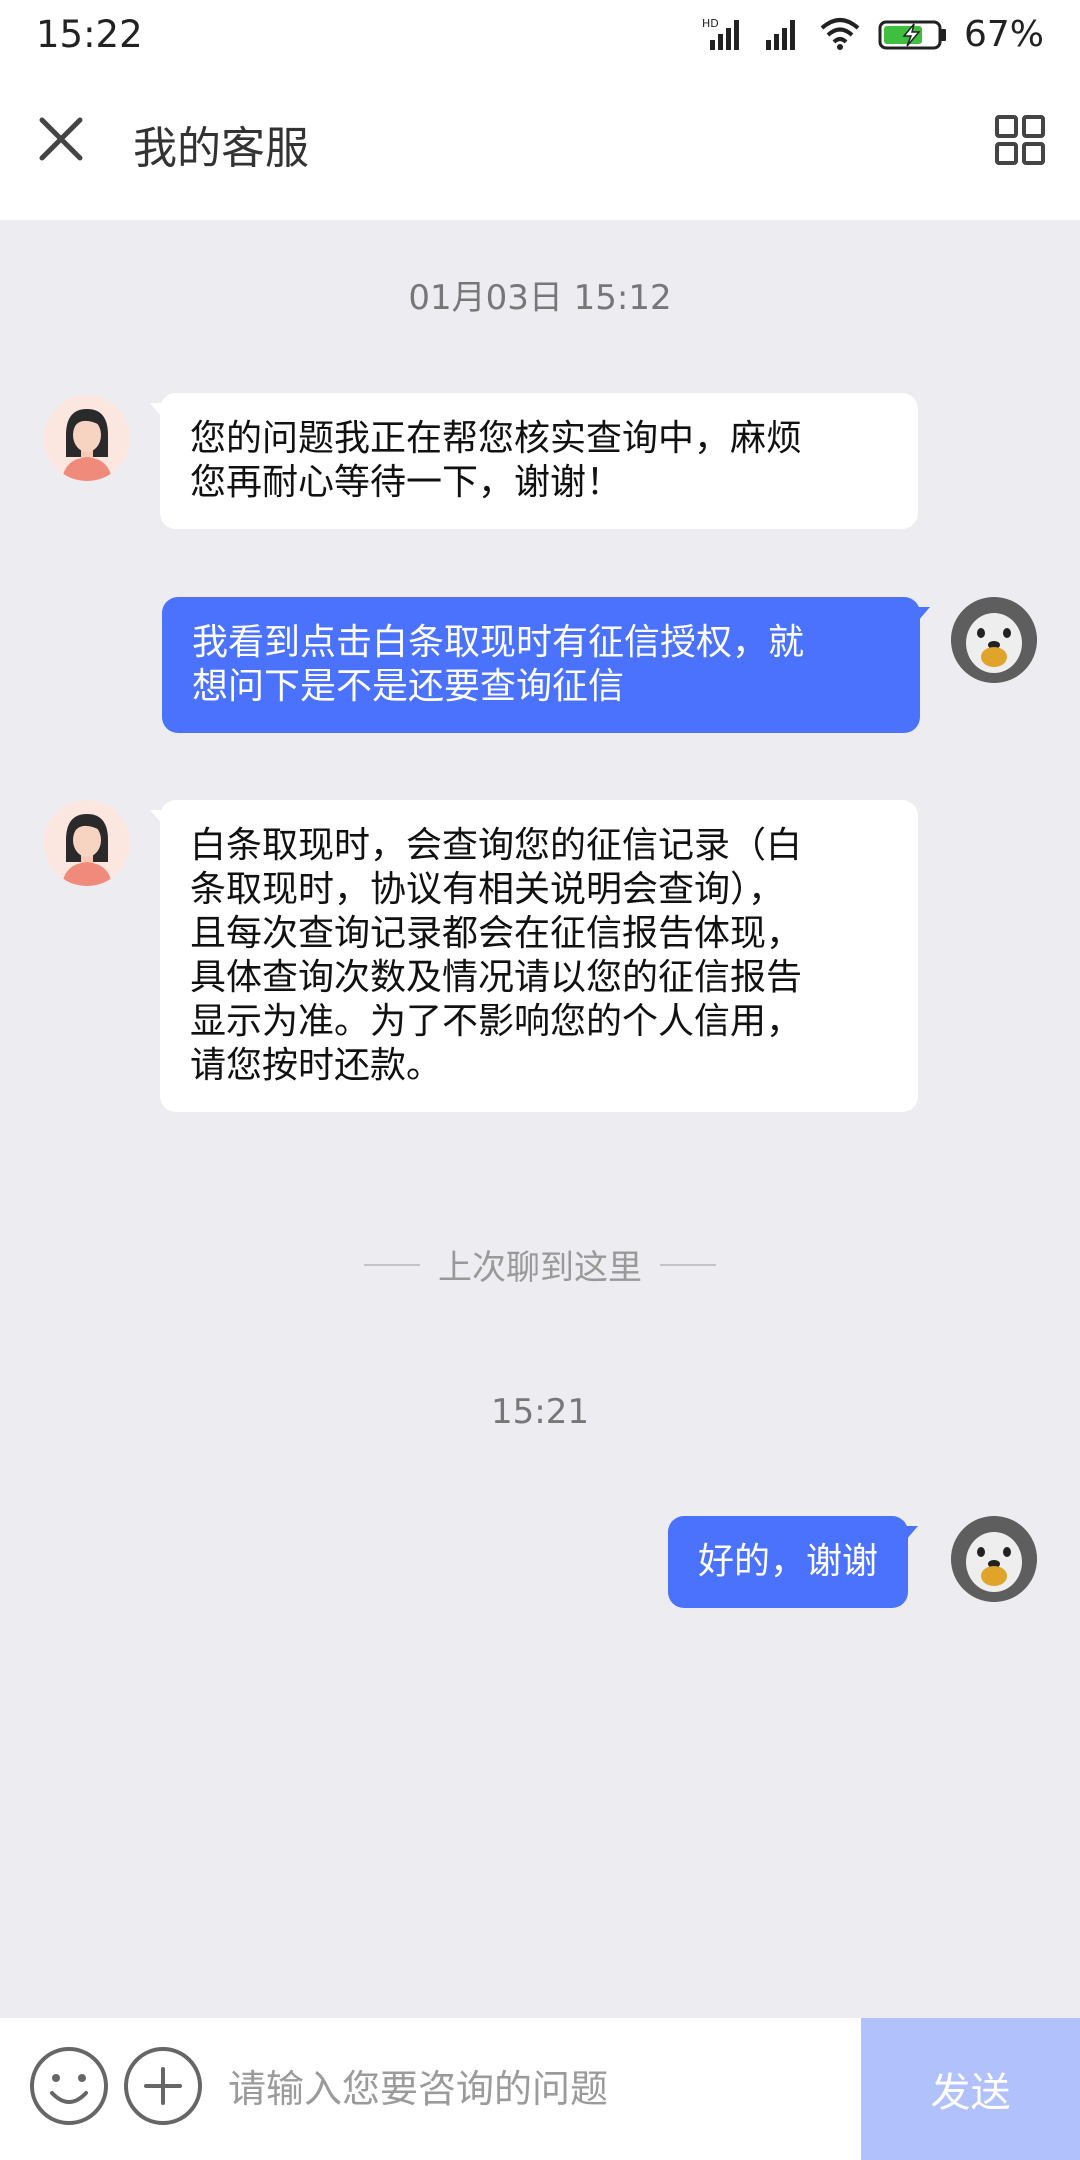 This screenshot has height=2160, width=1080. What do you see at coordinates (873, 34) in the screenshot?
I see `status-icons: HD 67%` at bounding box center [873, 34].